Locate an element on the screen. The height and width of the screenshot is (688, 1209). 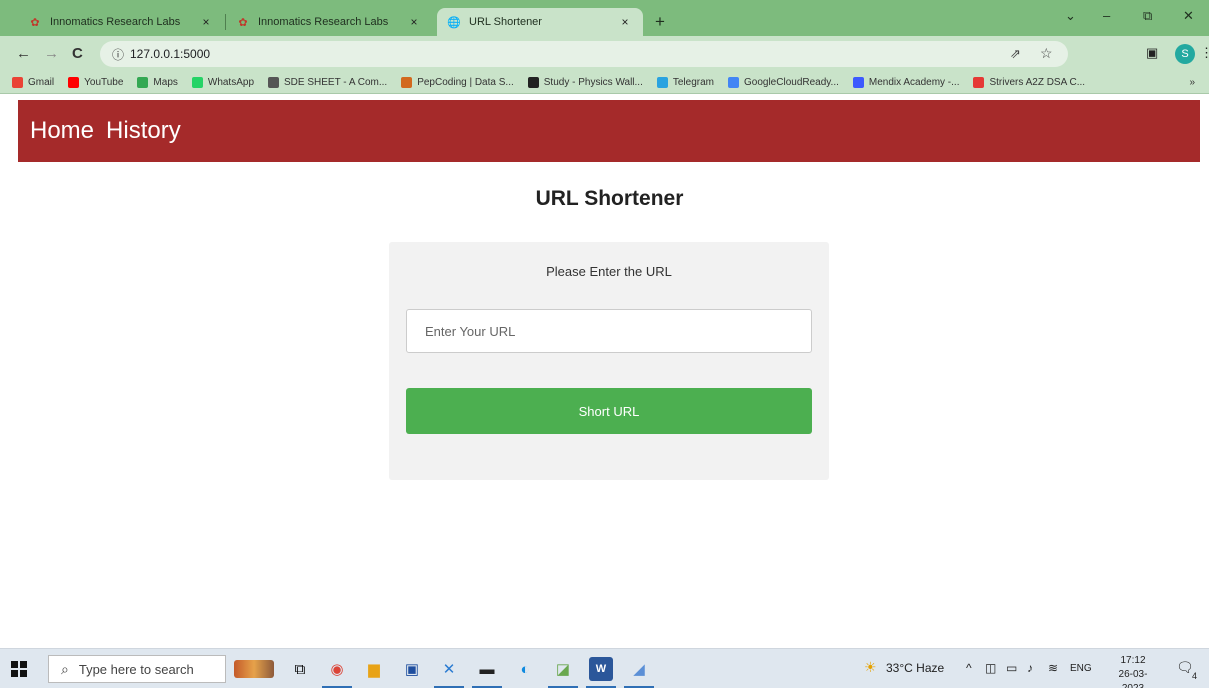
store-icon: ▣ is located at coordinates (412, 669).